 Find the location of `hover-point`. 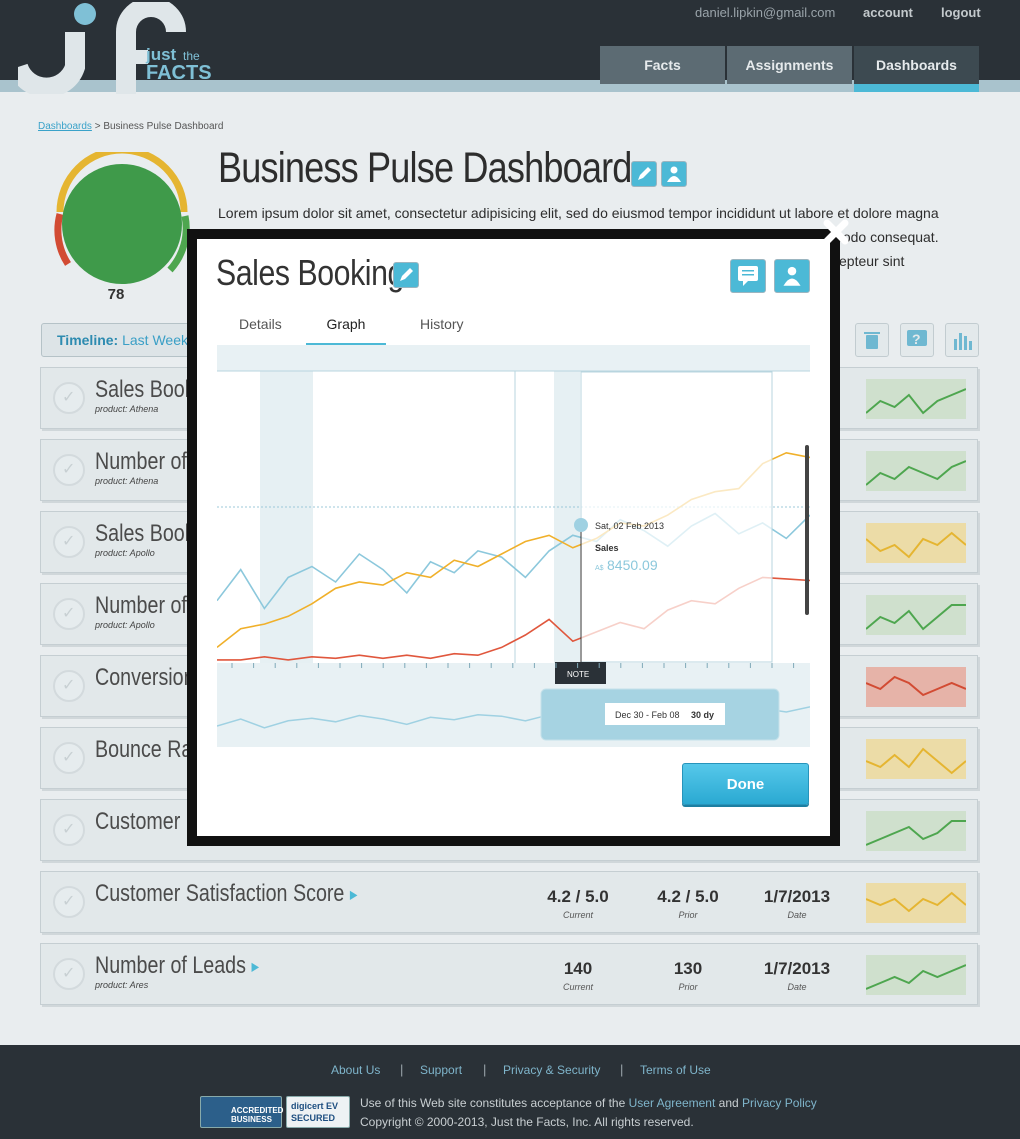

hover-point is located at coordinates (581, 525).